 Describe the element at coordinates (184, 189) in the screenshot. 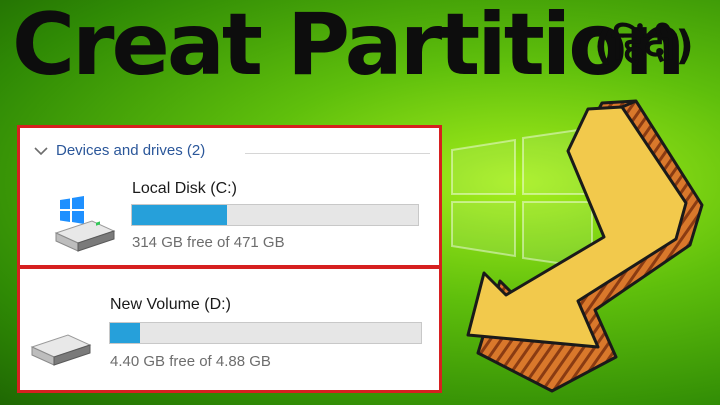

I see `drive-name-c: Local Disk (C:)` at that location.